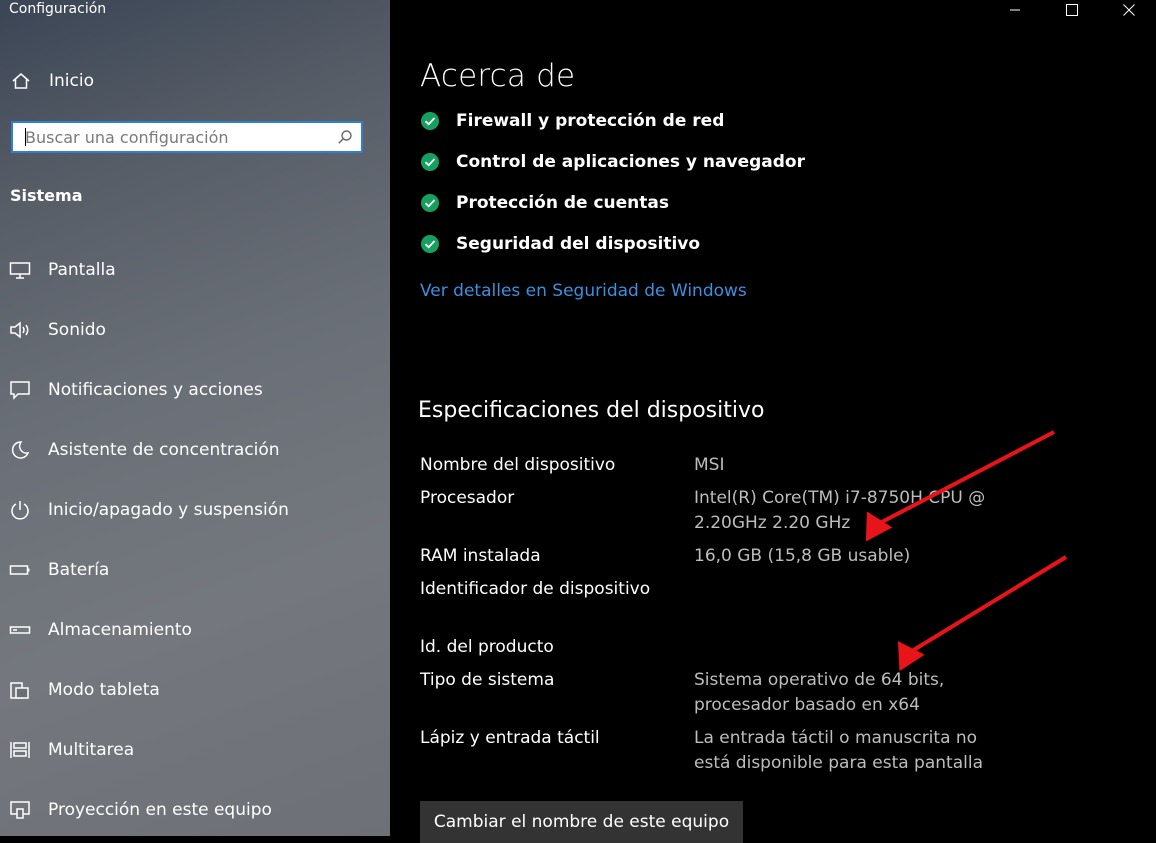  What do you see at coordinates (535, 589) in the screenshot?
I see `spec-label-device-id: Identificador de dispositivo` at bounding box center [535, 589].